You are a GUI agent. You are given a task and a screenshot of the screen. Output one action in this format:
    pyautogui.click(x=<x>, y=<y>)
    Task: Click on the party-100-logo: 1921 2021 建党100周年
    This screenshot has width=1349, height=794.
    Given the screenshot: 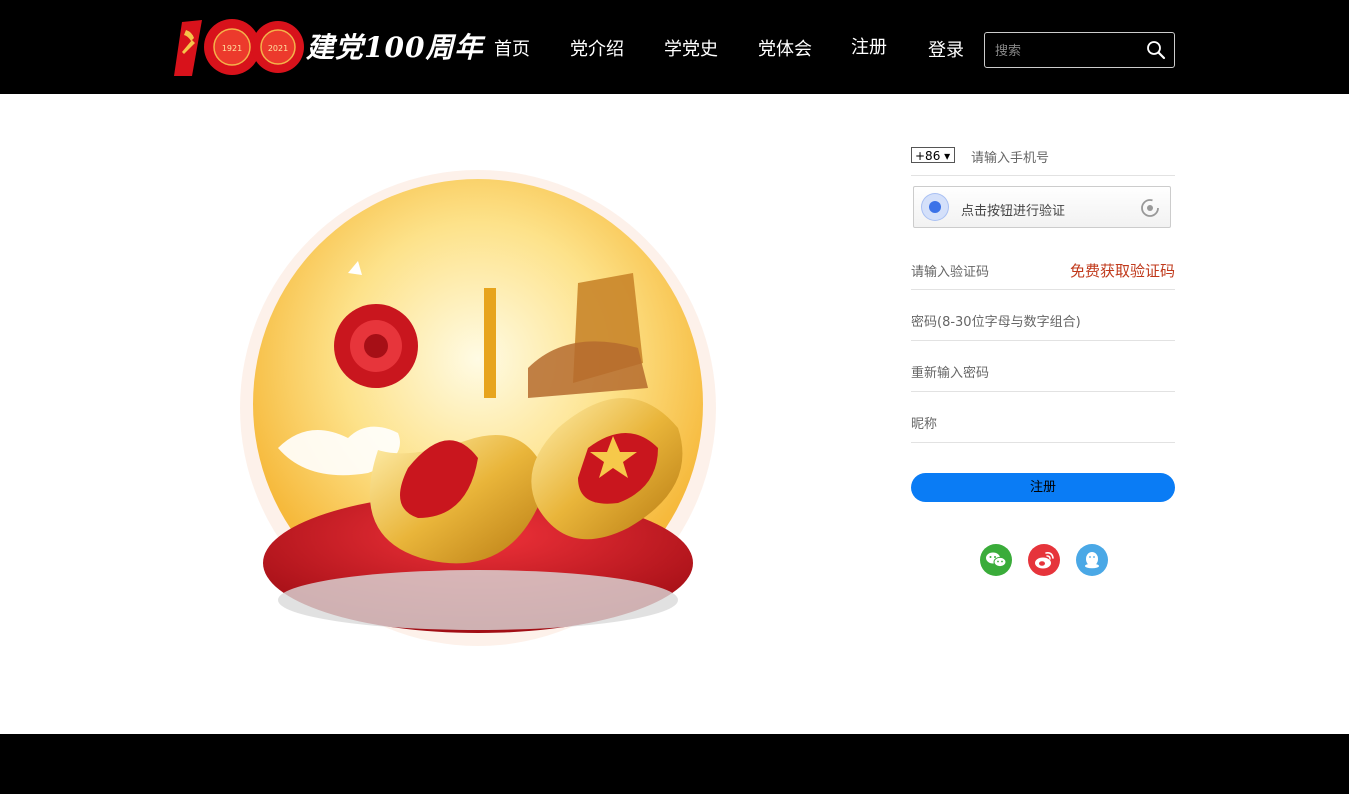 What is the action you would take?
    pyautogui.click(x=328, y=47)
    